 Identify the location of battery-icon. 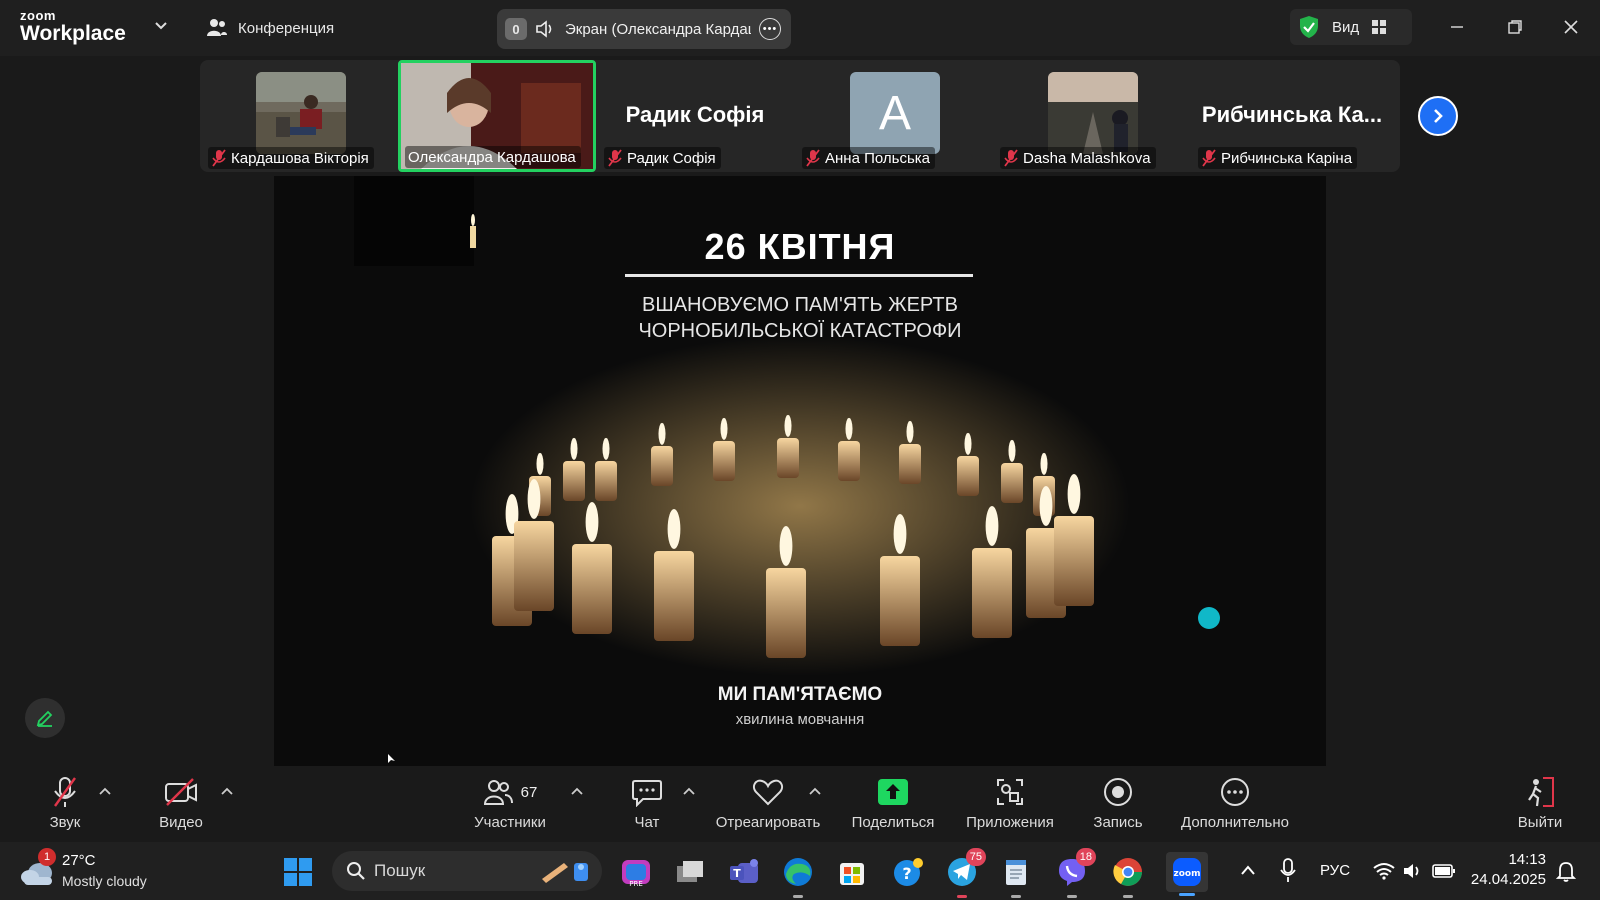
(1444, 871).